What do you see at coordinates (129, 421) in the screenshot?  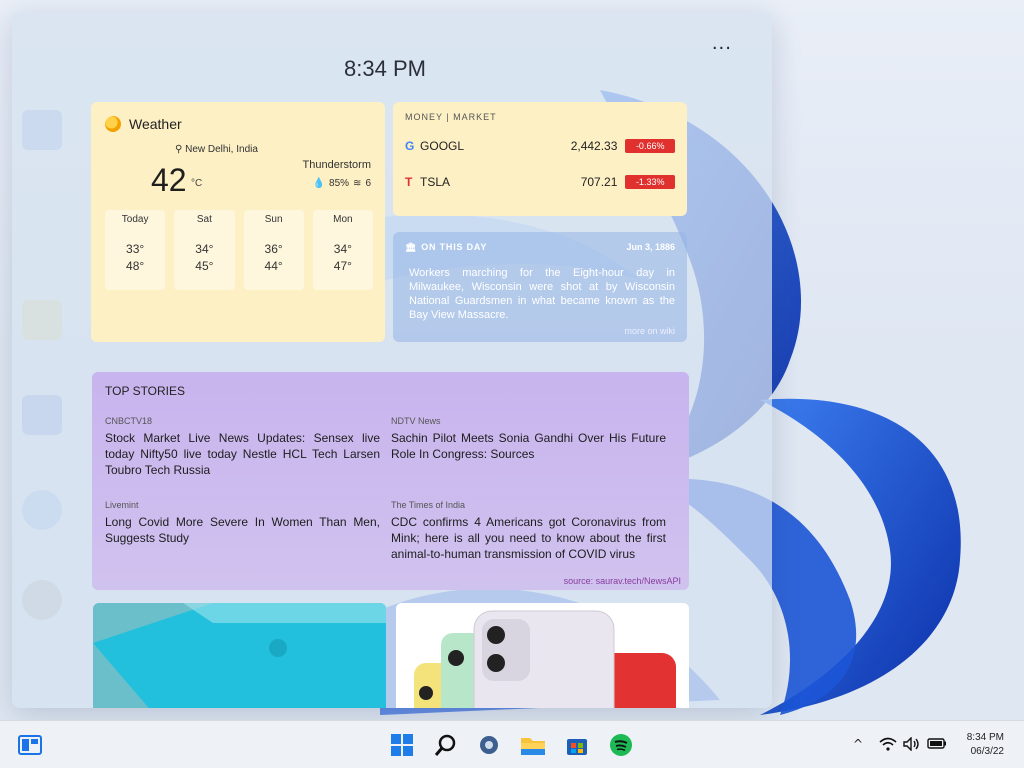 I see `story-source: CNBCTV18` at bounding box center [129, 421].